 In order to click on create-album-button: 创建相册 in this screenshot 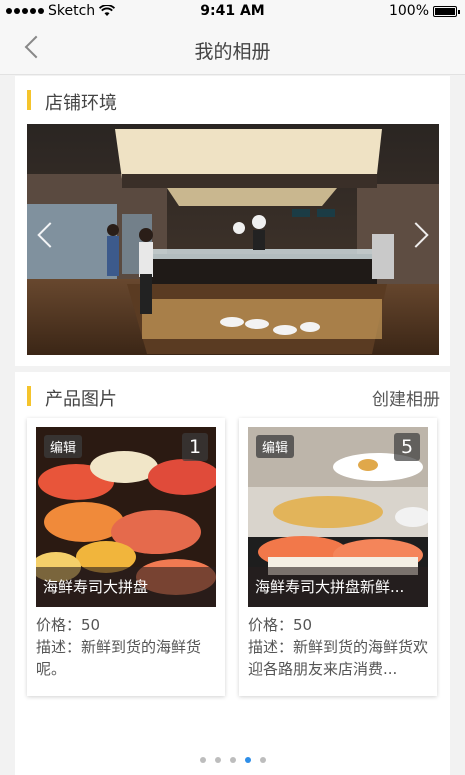, I will do `click(406, 397)`.